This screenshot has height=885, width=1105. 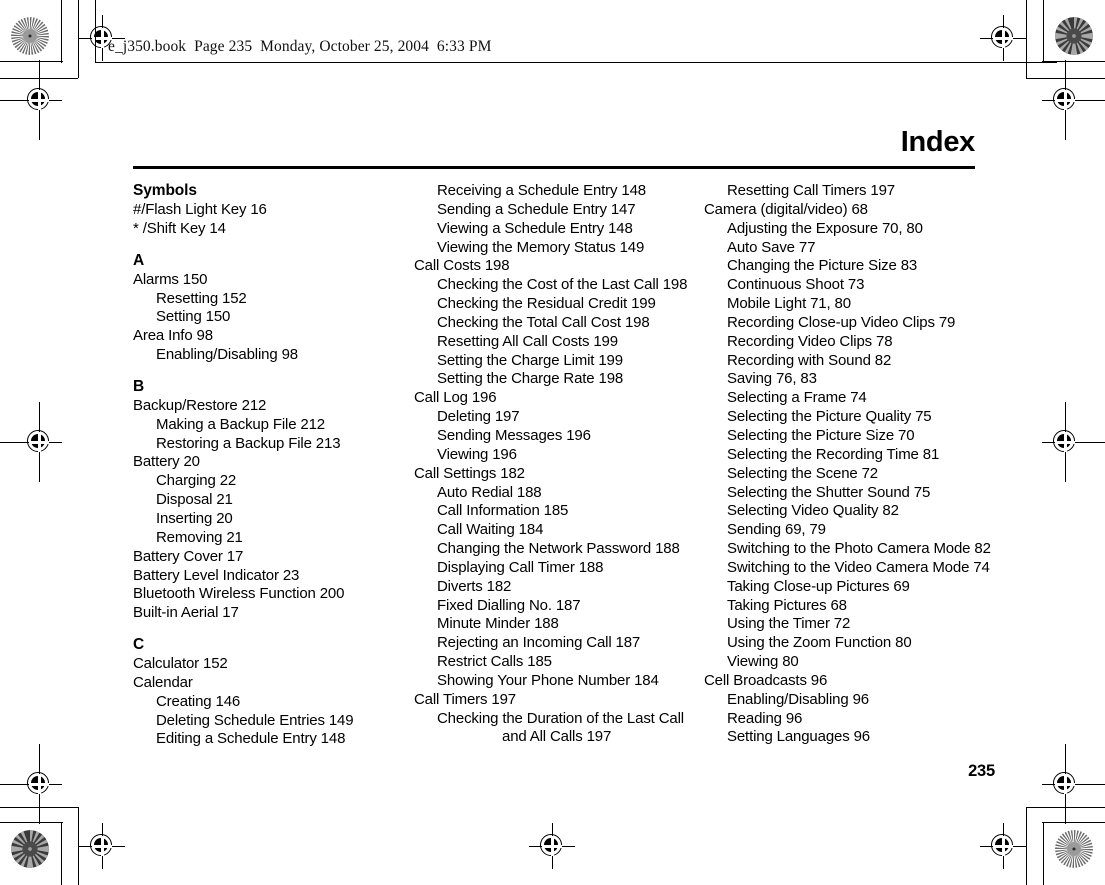 What do you see at coordinates (559, 606) in the screenshot?
I see `index-entry: Fixed Dialling No. 187` at bounding box center [559, 606].